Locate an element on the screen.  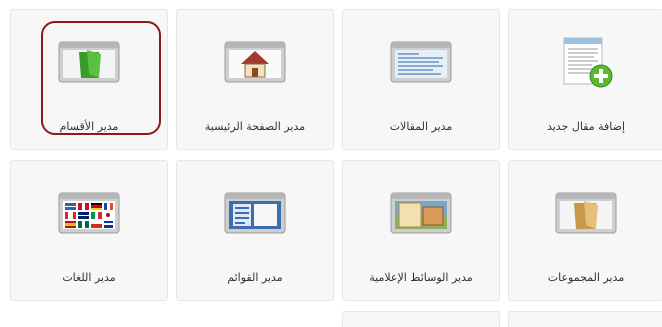
articles-manager-label: مدير المقالات is located at coordinates (421, 126).